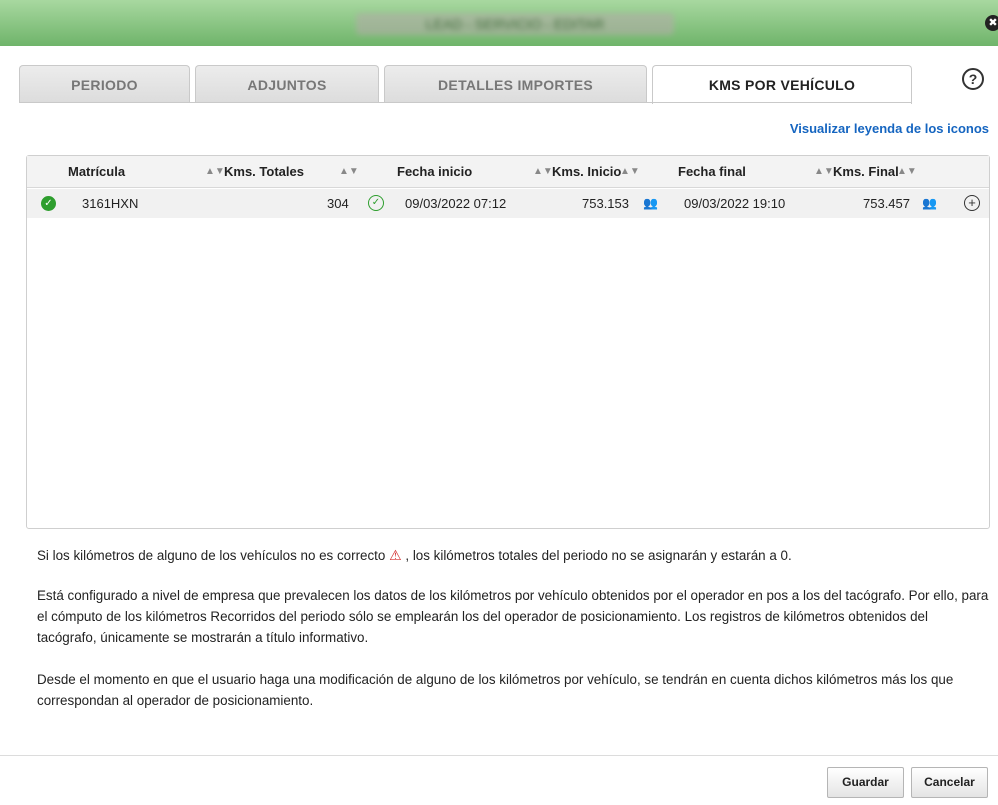 Image resolution: width=998 pixels, height=805 pixels. I want to click on add-circle-icon: +, so click(972, 203).